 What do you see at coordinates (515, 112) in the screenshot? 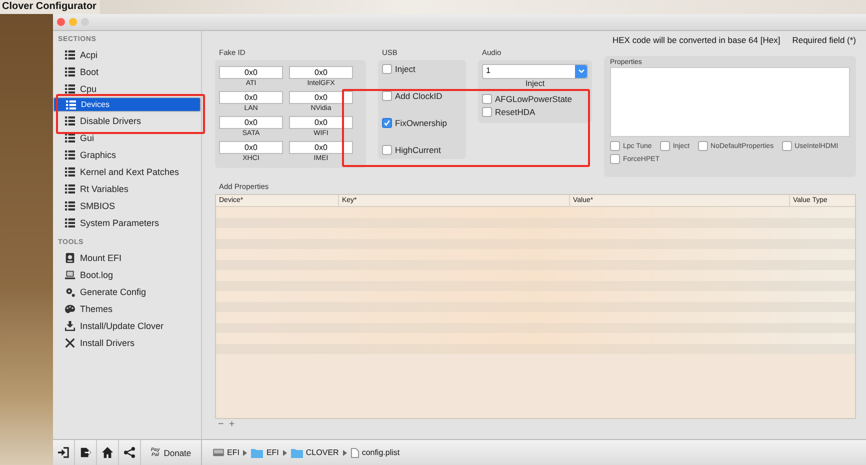
I see `checkbox-label: ResetHDA` at bounding box center [515, 112].